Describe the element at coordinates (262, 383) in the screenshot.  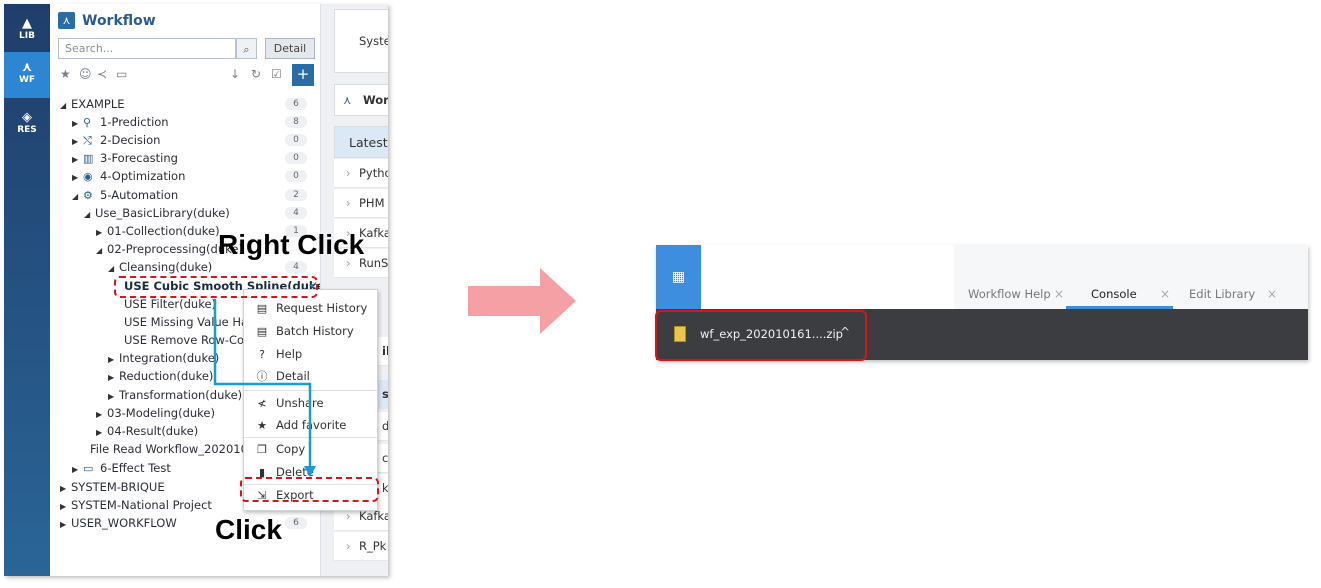
I see `connector-line` at that location.